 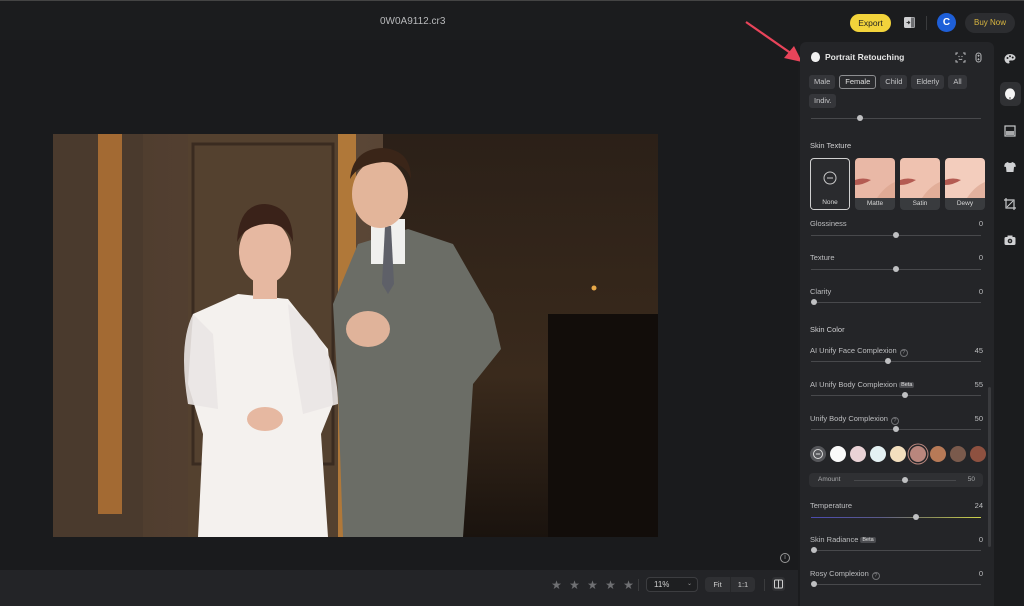 What do you see at coordinates (920, 184) in the screenshot?
I see `texture-option-satin: Satin` at bounding box center [920, 184].